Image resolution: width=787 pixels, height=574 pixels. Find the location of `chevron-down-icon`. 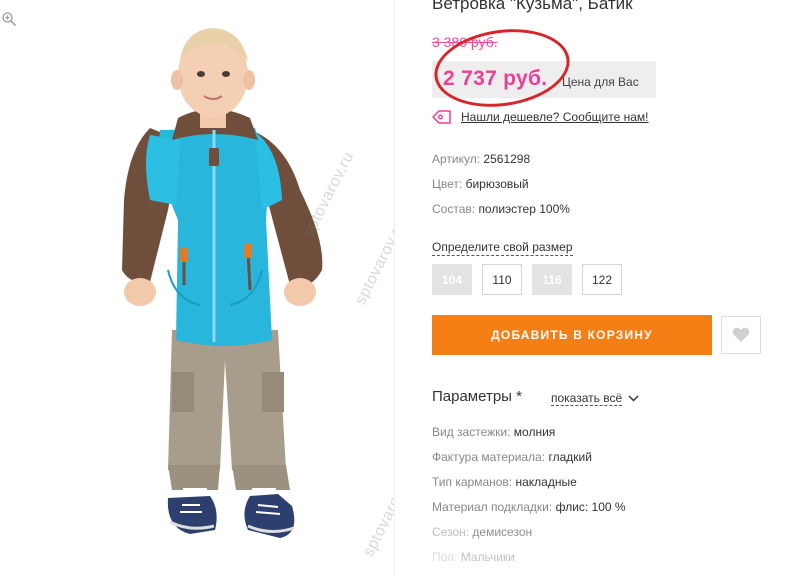

chevron-down-icon is located at coordinates (633, 398).